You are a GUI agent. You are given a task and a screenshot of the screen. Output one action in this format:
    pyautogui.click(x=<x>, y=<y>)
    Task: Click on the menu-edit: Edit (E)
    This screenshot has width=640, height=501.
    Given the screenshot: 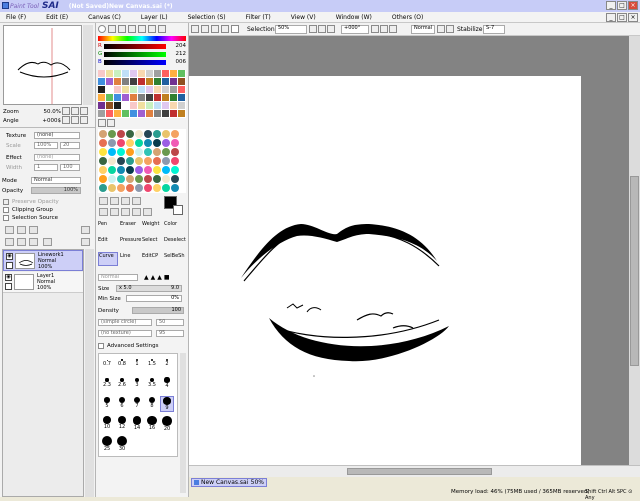 What is the action you would take?
    pyautogui.click(x=57, y=17)
    